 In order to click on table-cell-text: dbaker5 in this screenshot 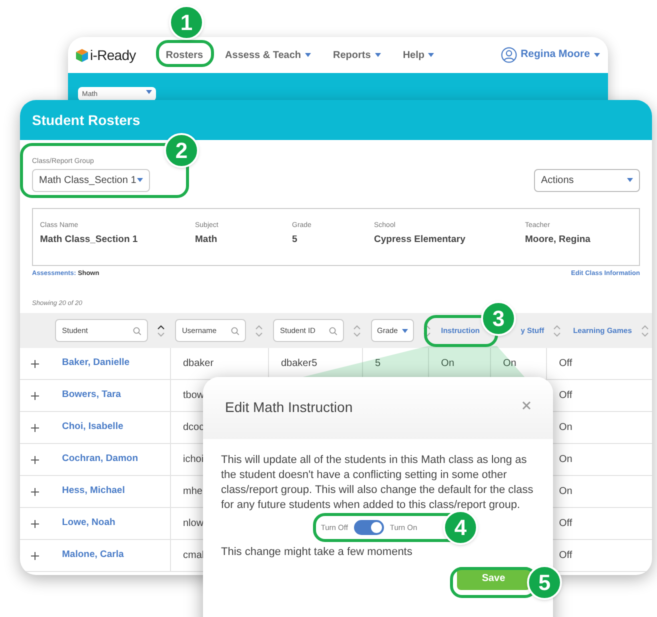, I will do `click(299, 364)`.